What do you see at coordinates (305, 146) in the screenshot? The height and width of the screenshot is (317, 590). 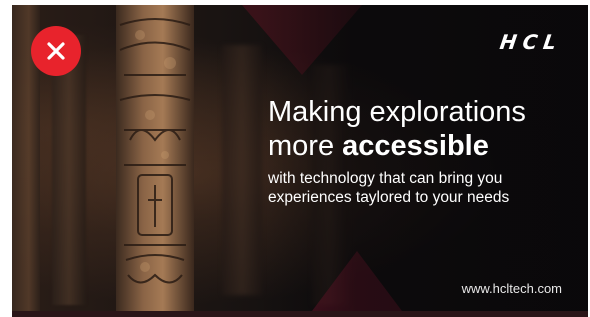 I see `headline-prefix: more` at bounding box center [305, 146].